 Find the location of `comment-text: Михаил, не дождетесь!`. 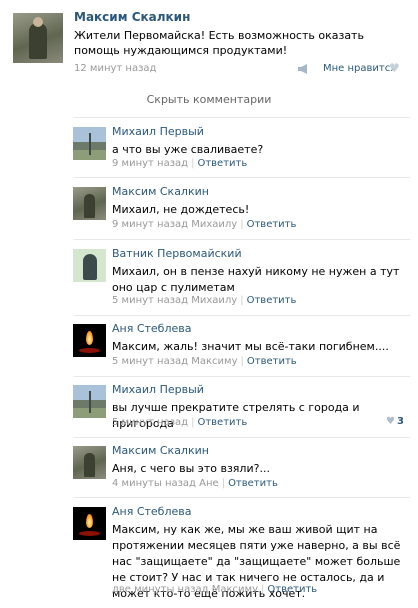

comment-text: Михаил, не дождетесь! is located at coordinates (181, 209).